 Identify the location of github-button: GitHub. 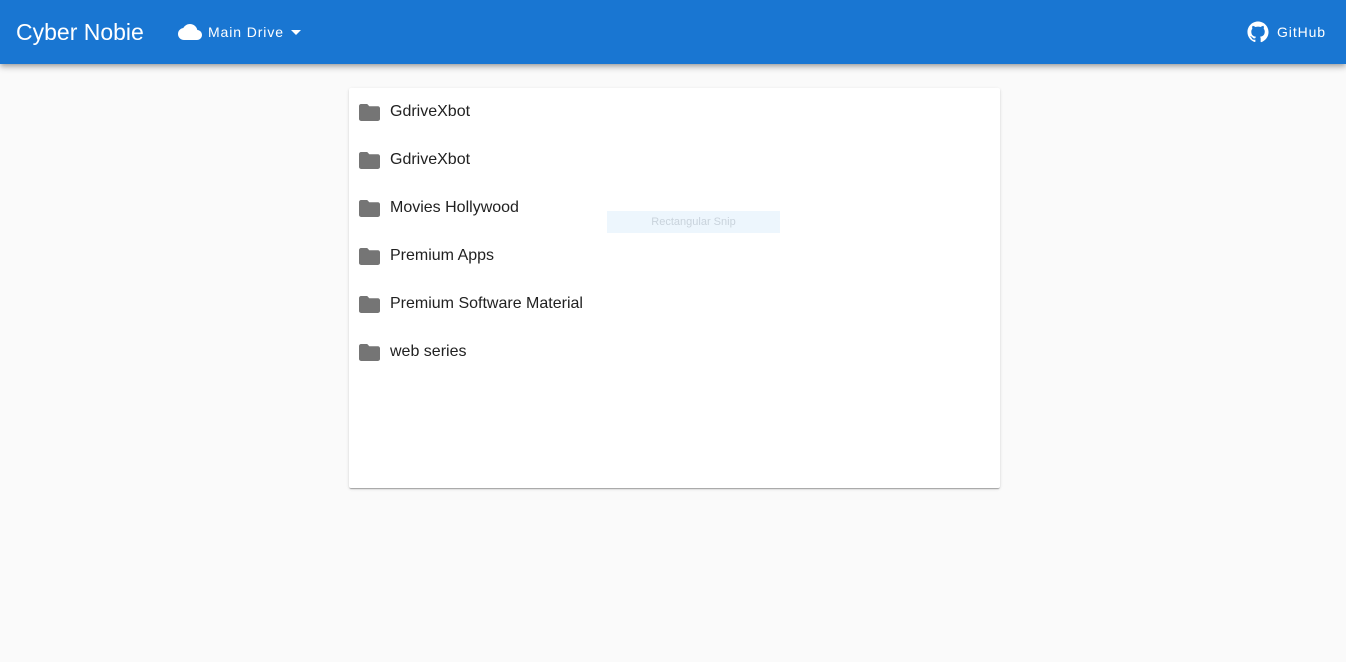
(1286, 32).